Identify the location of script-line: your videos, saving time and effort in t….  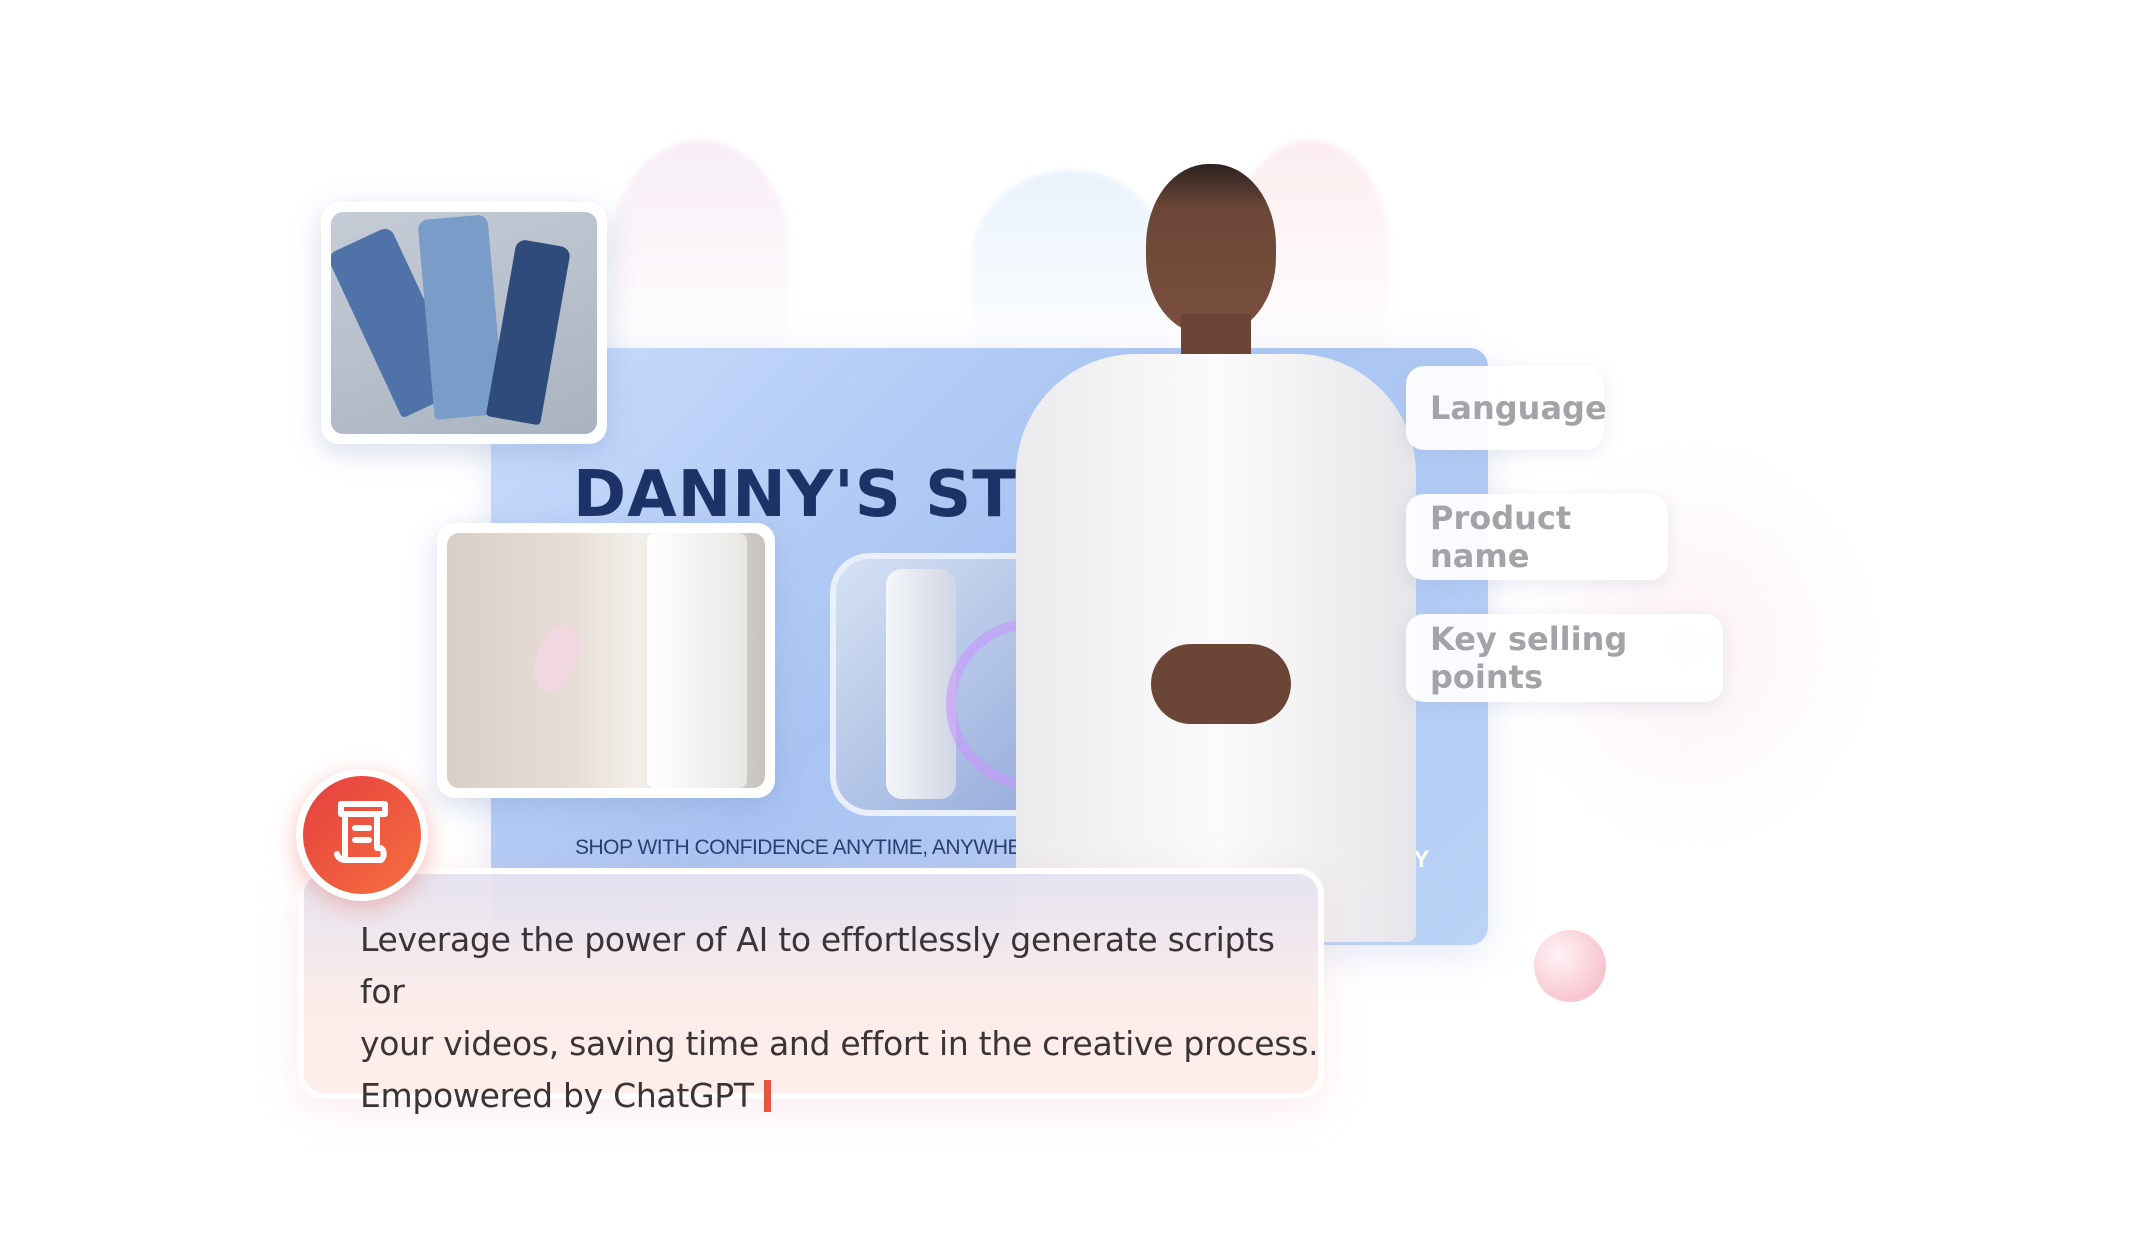
(839, 1043).